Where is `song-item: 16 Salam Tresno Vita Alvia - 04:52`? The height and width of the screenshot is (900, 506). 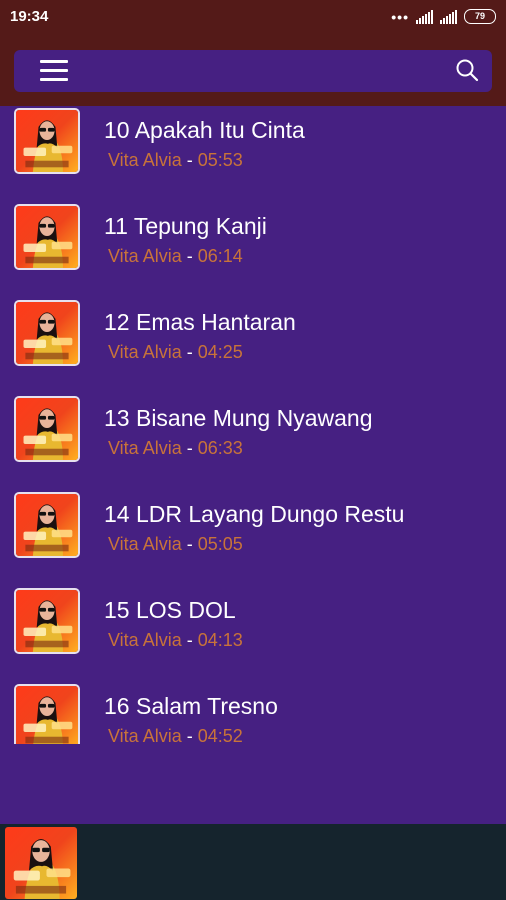
song-item: 16 Salam Tresno Vita Alvia - 04:52 is located at coordinates (253, 713).